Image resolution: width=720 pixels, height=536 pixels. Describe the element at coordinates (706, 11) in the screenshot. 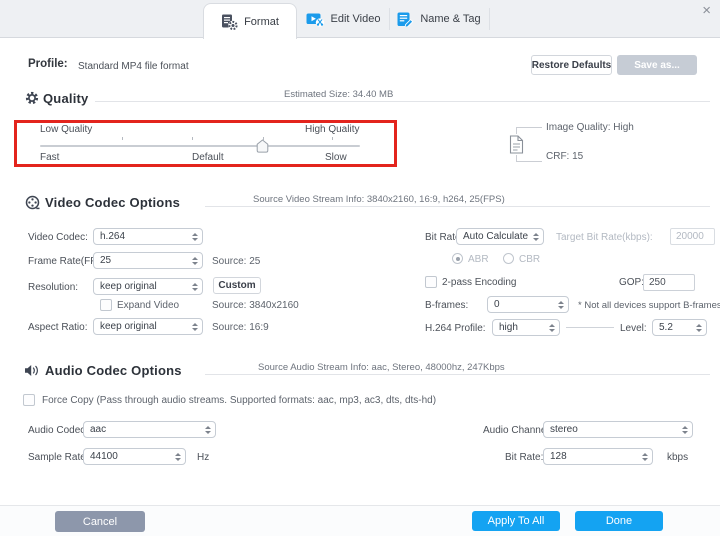

I see `close-icon: ×` at that location.